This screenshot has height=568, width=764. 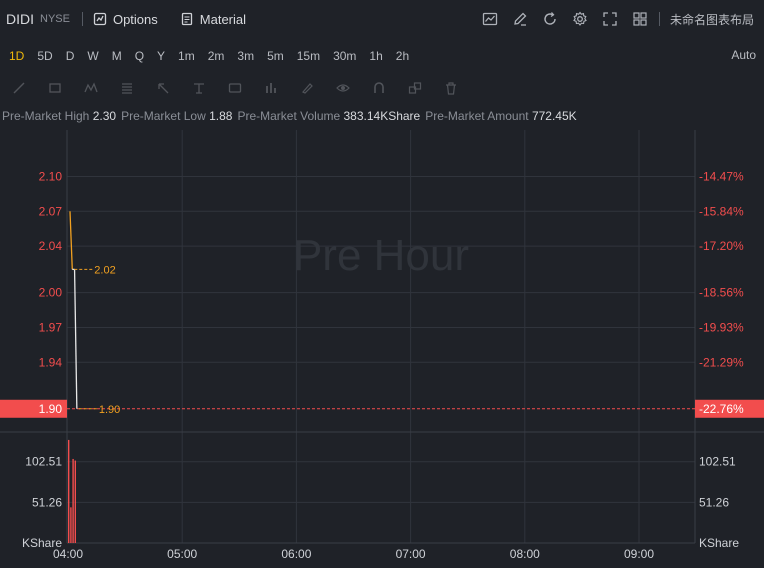 I want to click on price-tick-label: 1.94, so click(x=51, y=362).